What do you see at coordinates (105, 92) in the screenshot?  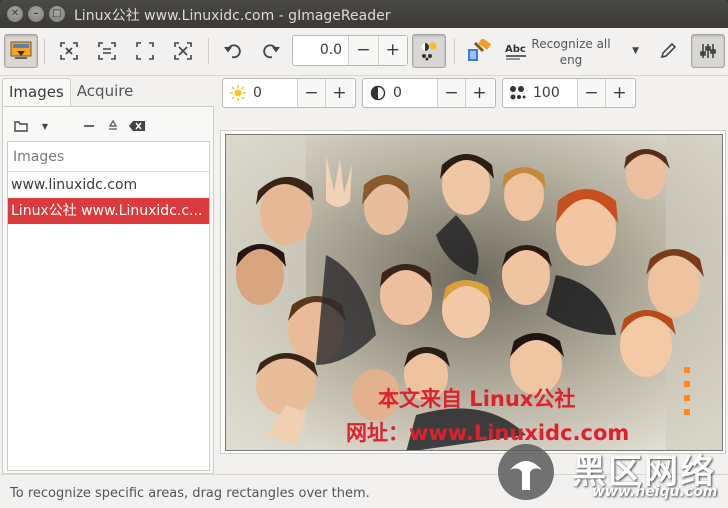 I see `tab-acquire: Acquire` at bounding box center [105, 92].